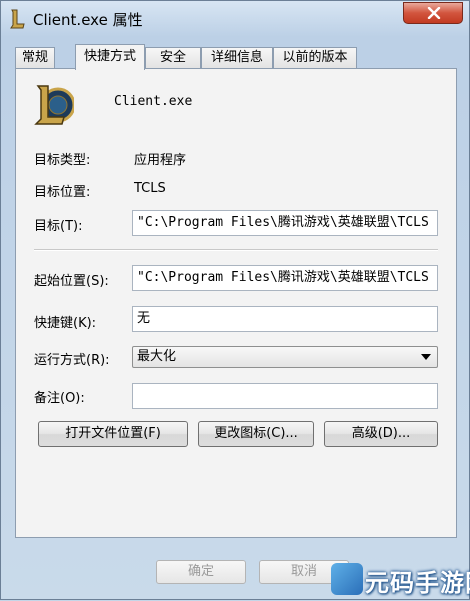 The width and height of the screenshot is (470, 601). Describe the element at coordinates (153, 101) in the screenshot. I see `app-name: Client.exe` at that location.